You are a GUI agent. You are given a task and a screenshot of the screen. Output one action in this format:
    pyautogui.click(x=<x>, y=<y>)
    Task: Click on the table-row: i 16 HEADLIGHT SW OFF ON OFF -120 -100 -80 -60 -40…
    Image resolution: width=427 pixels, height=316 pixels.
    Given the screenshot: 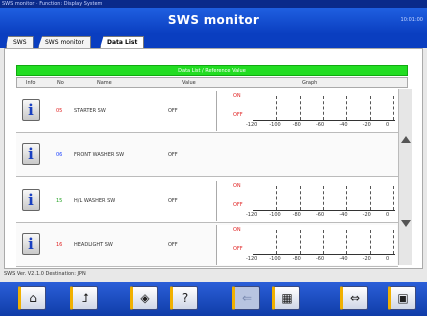 What is the action you would take?
    pyautogui.click(x=207, y=245)
    